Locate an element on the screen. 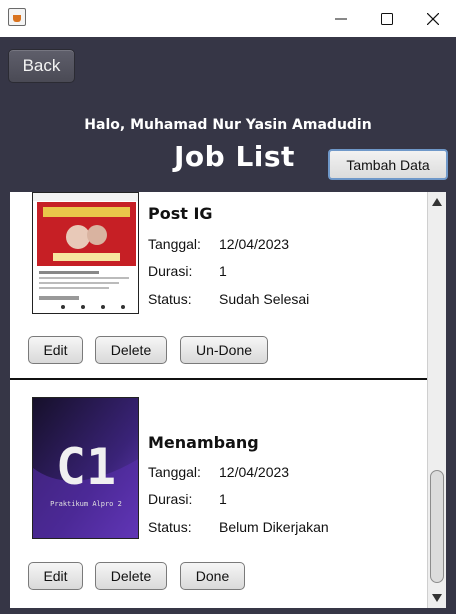 The height and width of the screenshot is (614, 456). close-button is located at coordinates (433, 18).